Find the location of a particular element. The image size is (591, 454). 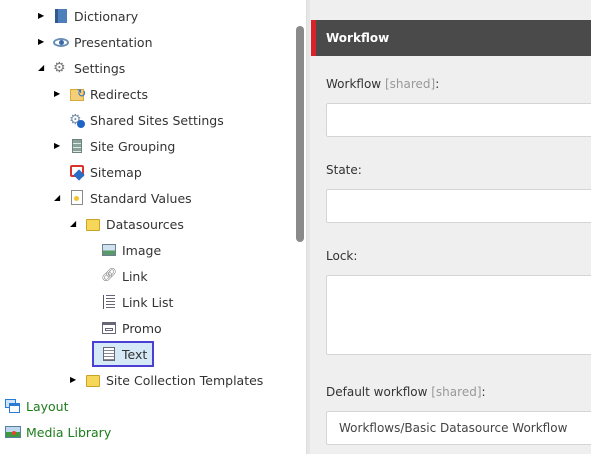

tree-item-standard-values: ◢ Standard Values is located at coordinates (123, 198).